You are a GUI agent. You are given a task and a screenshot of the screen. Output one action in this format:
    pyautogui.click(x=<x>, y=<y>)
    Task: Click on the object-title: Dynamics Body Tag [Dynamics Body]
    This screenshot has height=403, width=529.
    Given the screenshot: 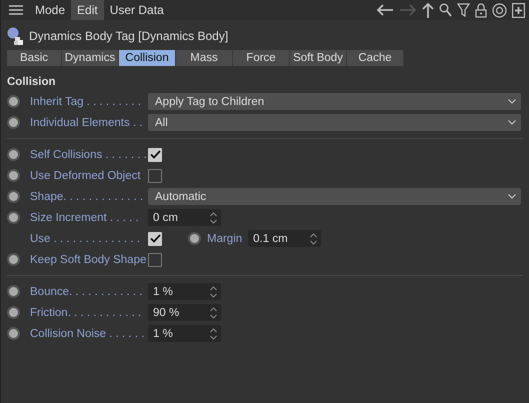 What is the action you would take?
    pyautogui.click(x=128, y=36)
    